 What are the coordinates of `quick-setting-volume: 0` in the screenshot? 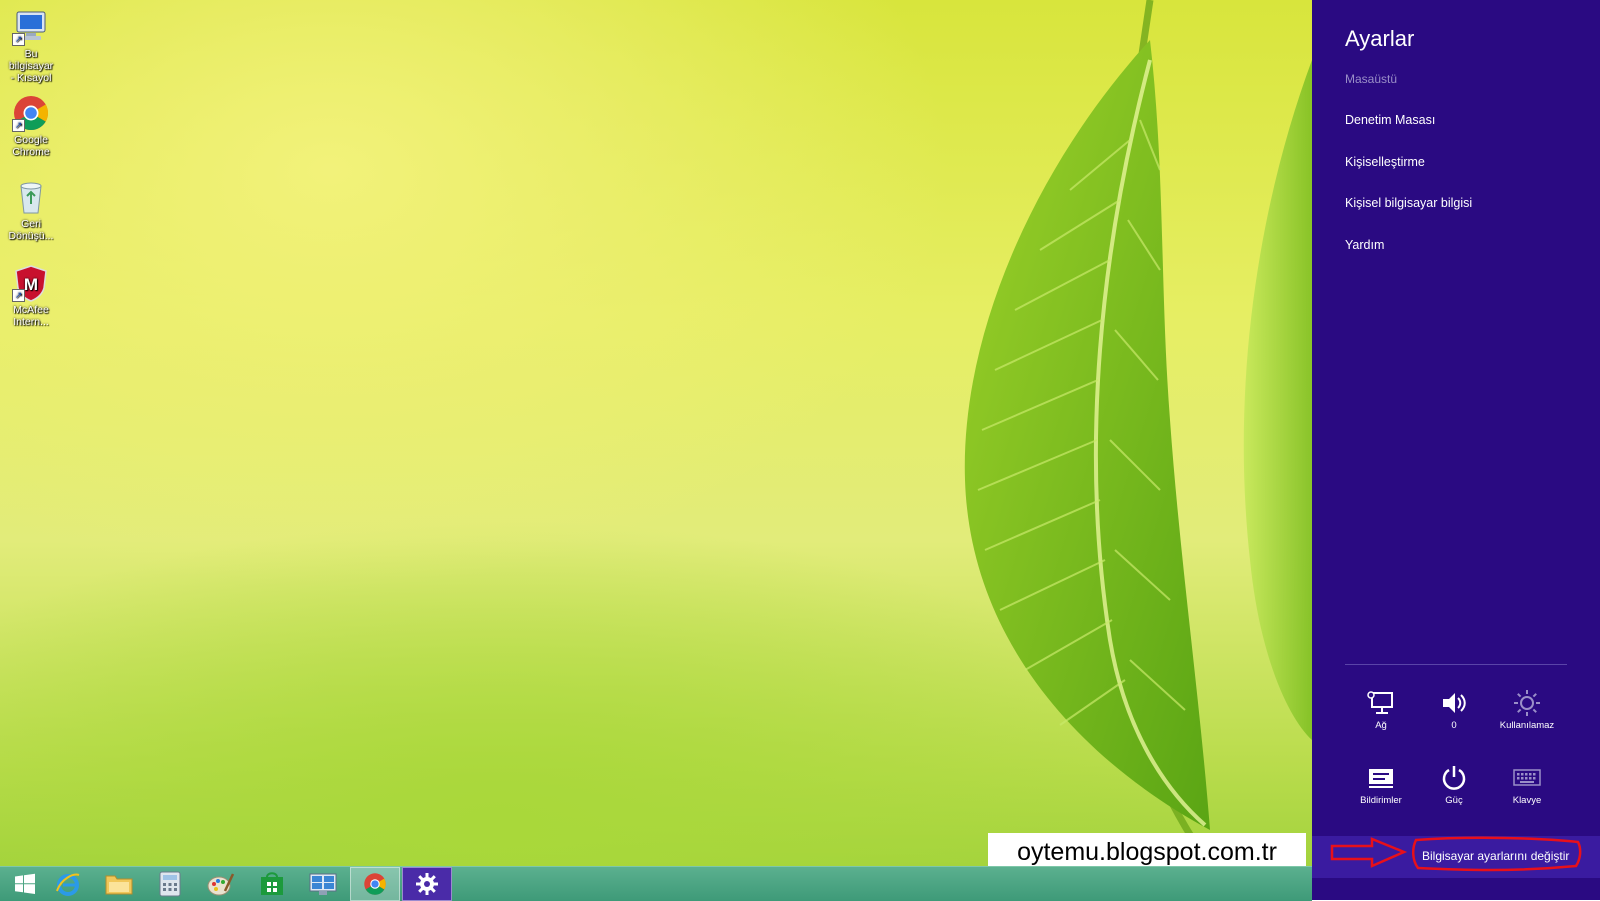 It's located at (1454, 709).